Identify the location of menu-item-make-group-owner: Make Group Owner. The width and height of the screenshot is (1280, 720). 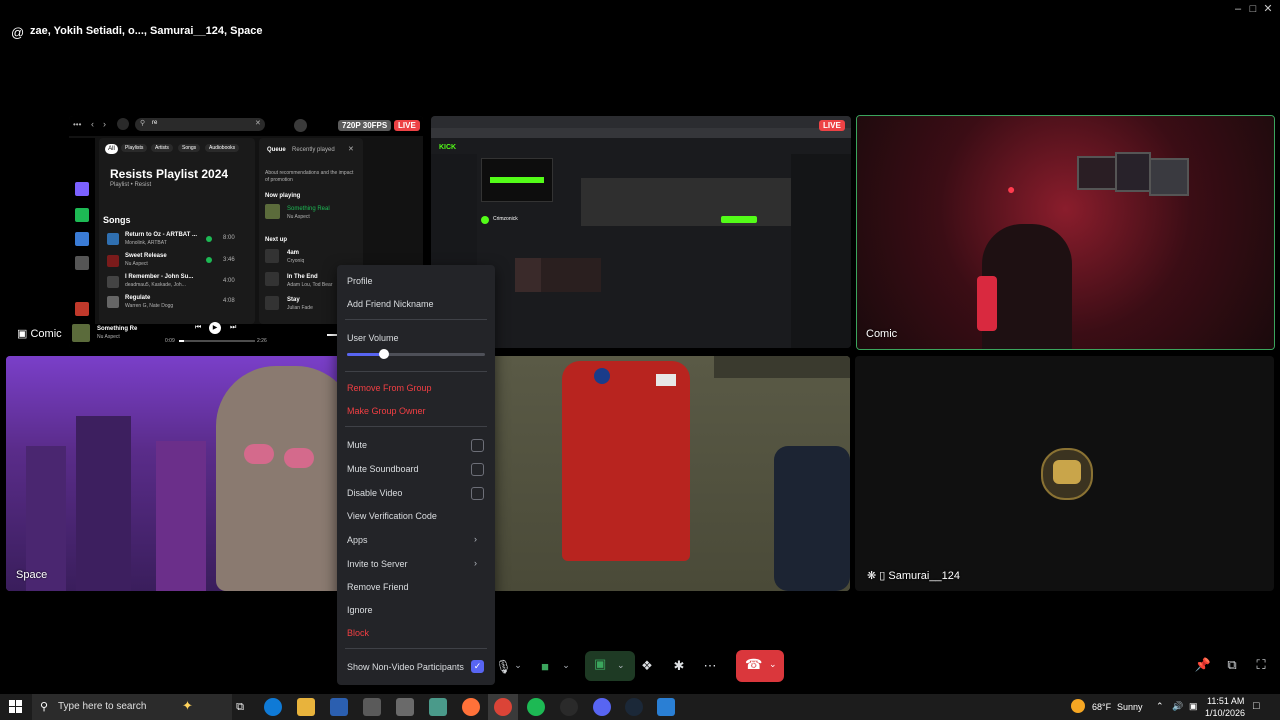
(386, 411).